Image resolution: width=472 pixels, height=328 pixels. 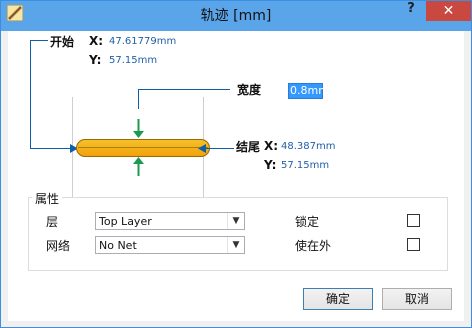 I want to click on locked-label: 锁定, so click(x=307, y=222).